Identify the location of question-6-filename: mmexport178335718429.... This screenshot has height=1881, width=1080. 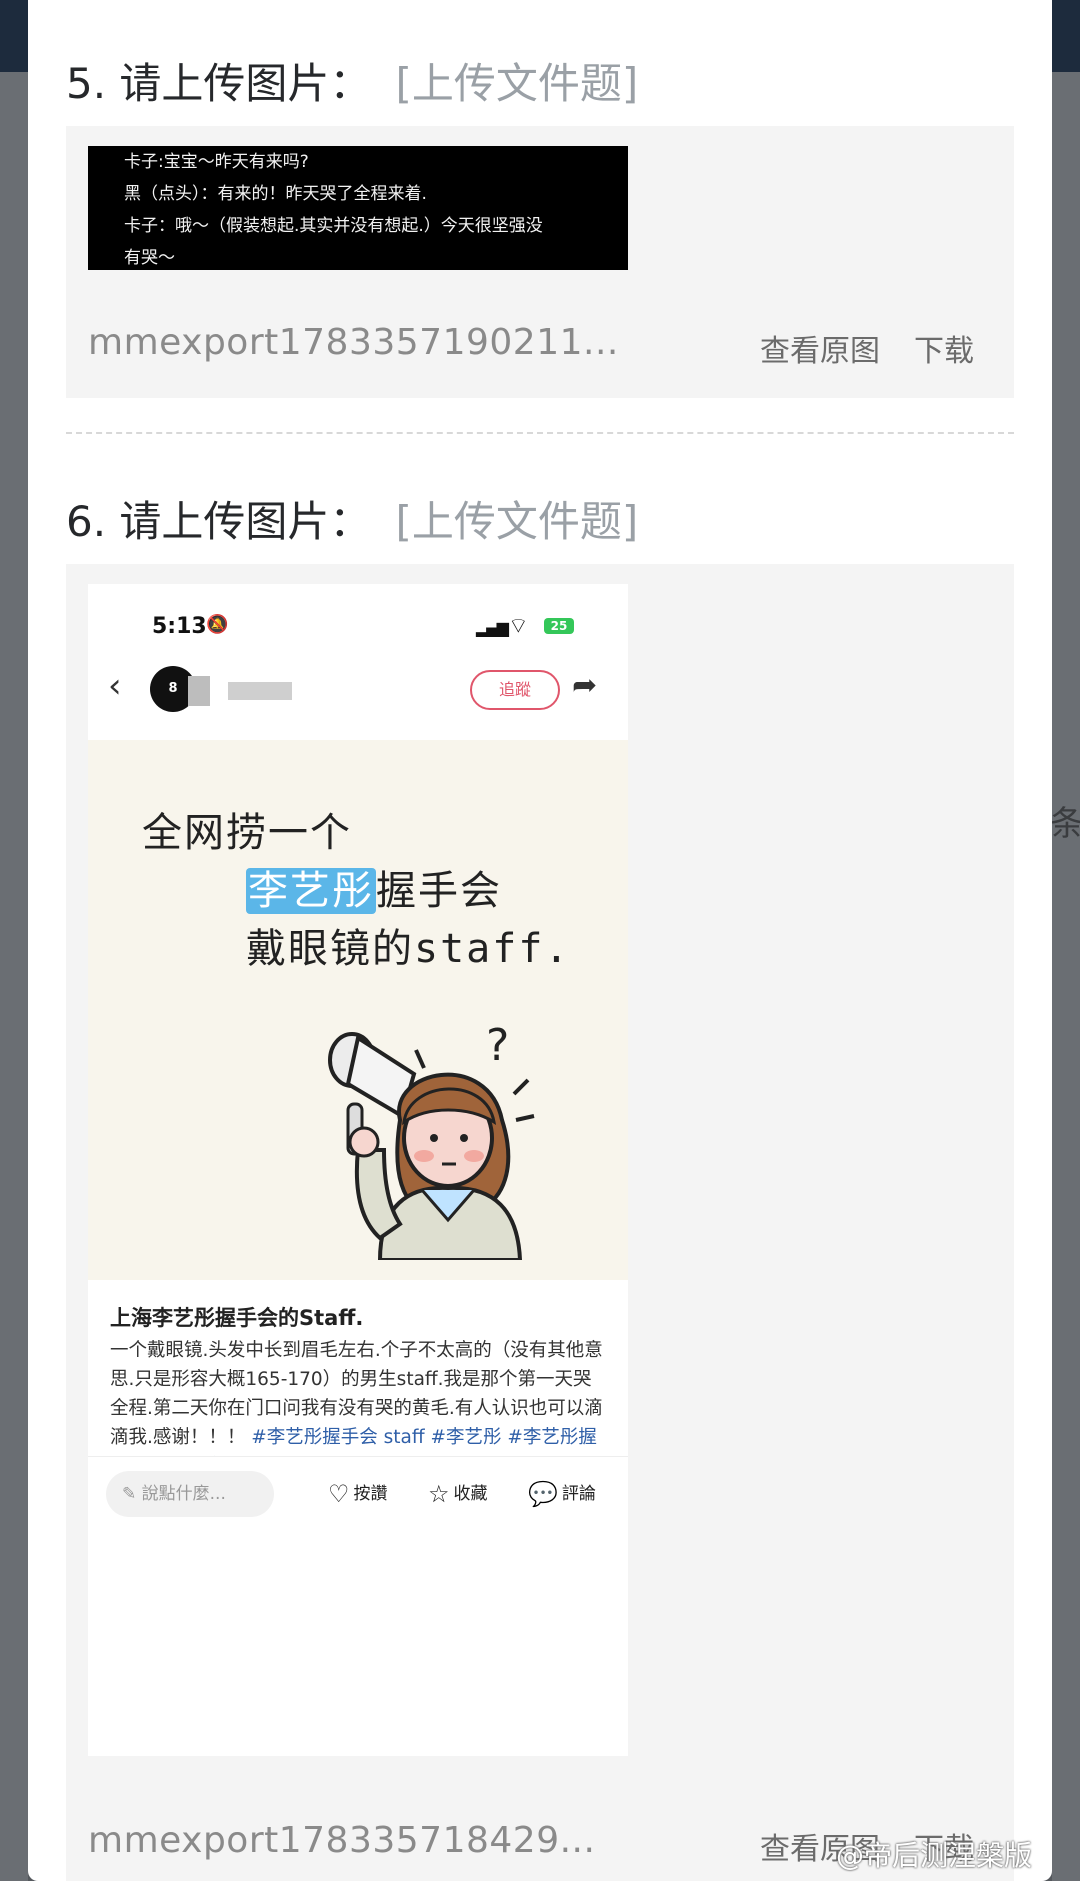
(342, 1840).